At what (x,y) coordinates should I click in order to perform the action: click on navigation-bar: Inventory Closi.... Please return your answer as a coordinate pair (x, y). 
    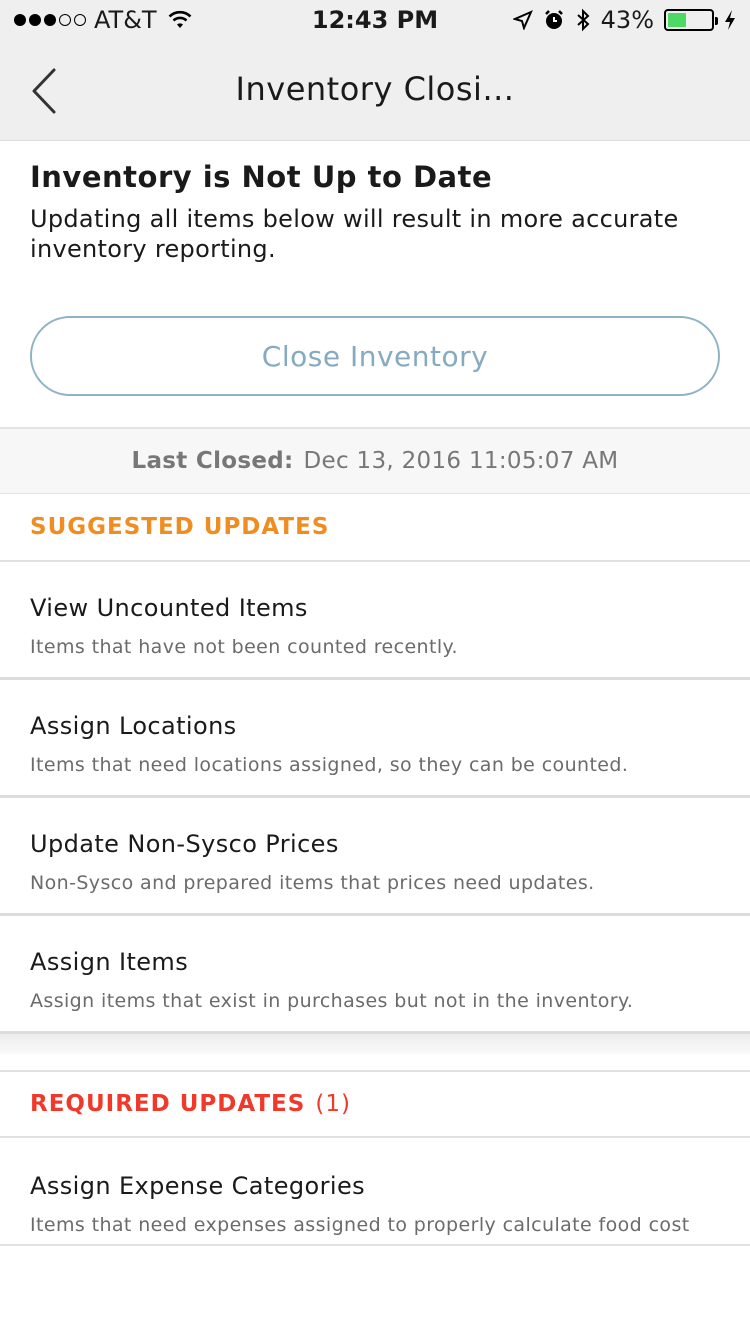
    Looking at the image, I should click on (375, 90).